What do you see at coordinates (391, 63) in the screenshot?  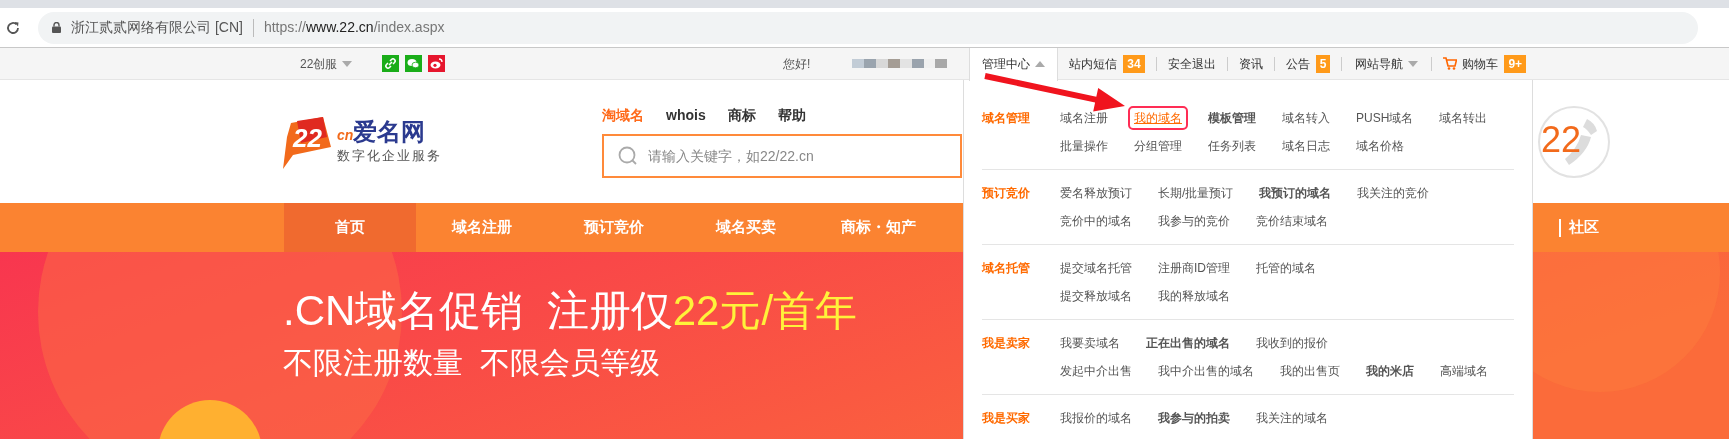 I see `link-icon` at bounding box center [391, 63].